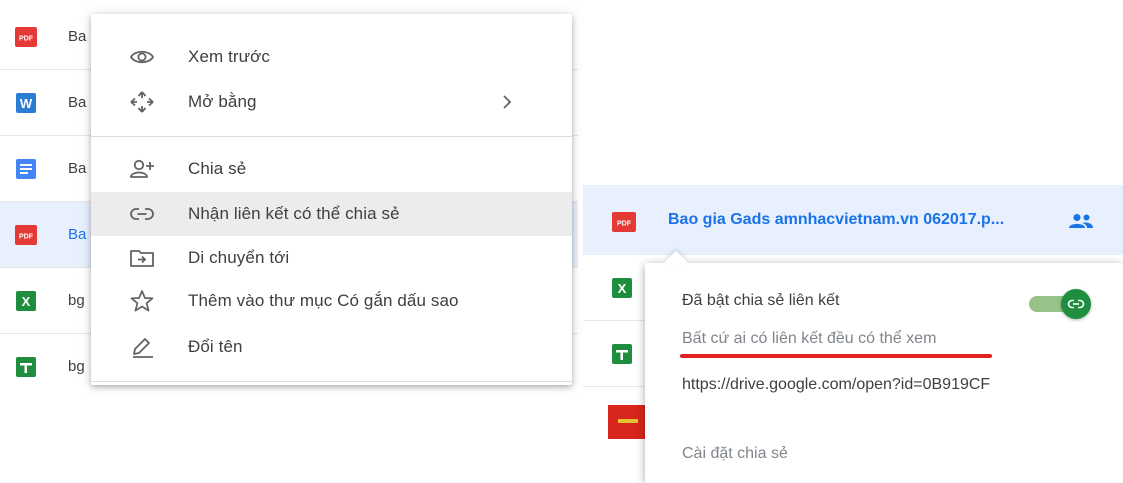  What do you see at coordinates (239, 257) in the screenshot?
I see `menu-item-label: Di chuyển tới` at bounding box center [239, 257].